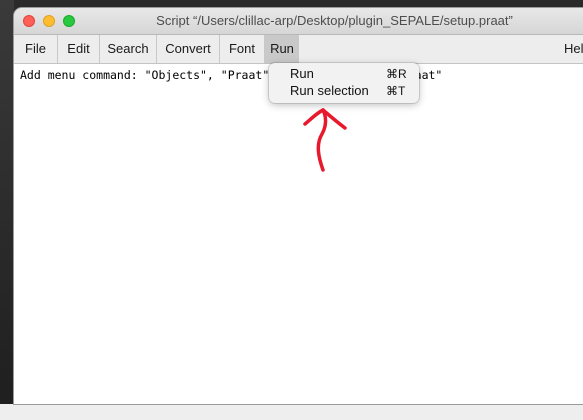 Image resolution: width=583 pixels, height=420 pixels. Describe the element at coordinates (49, 21) in the screenshot. I see `minimize-window-button` at that location.